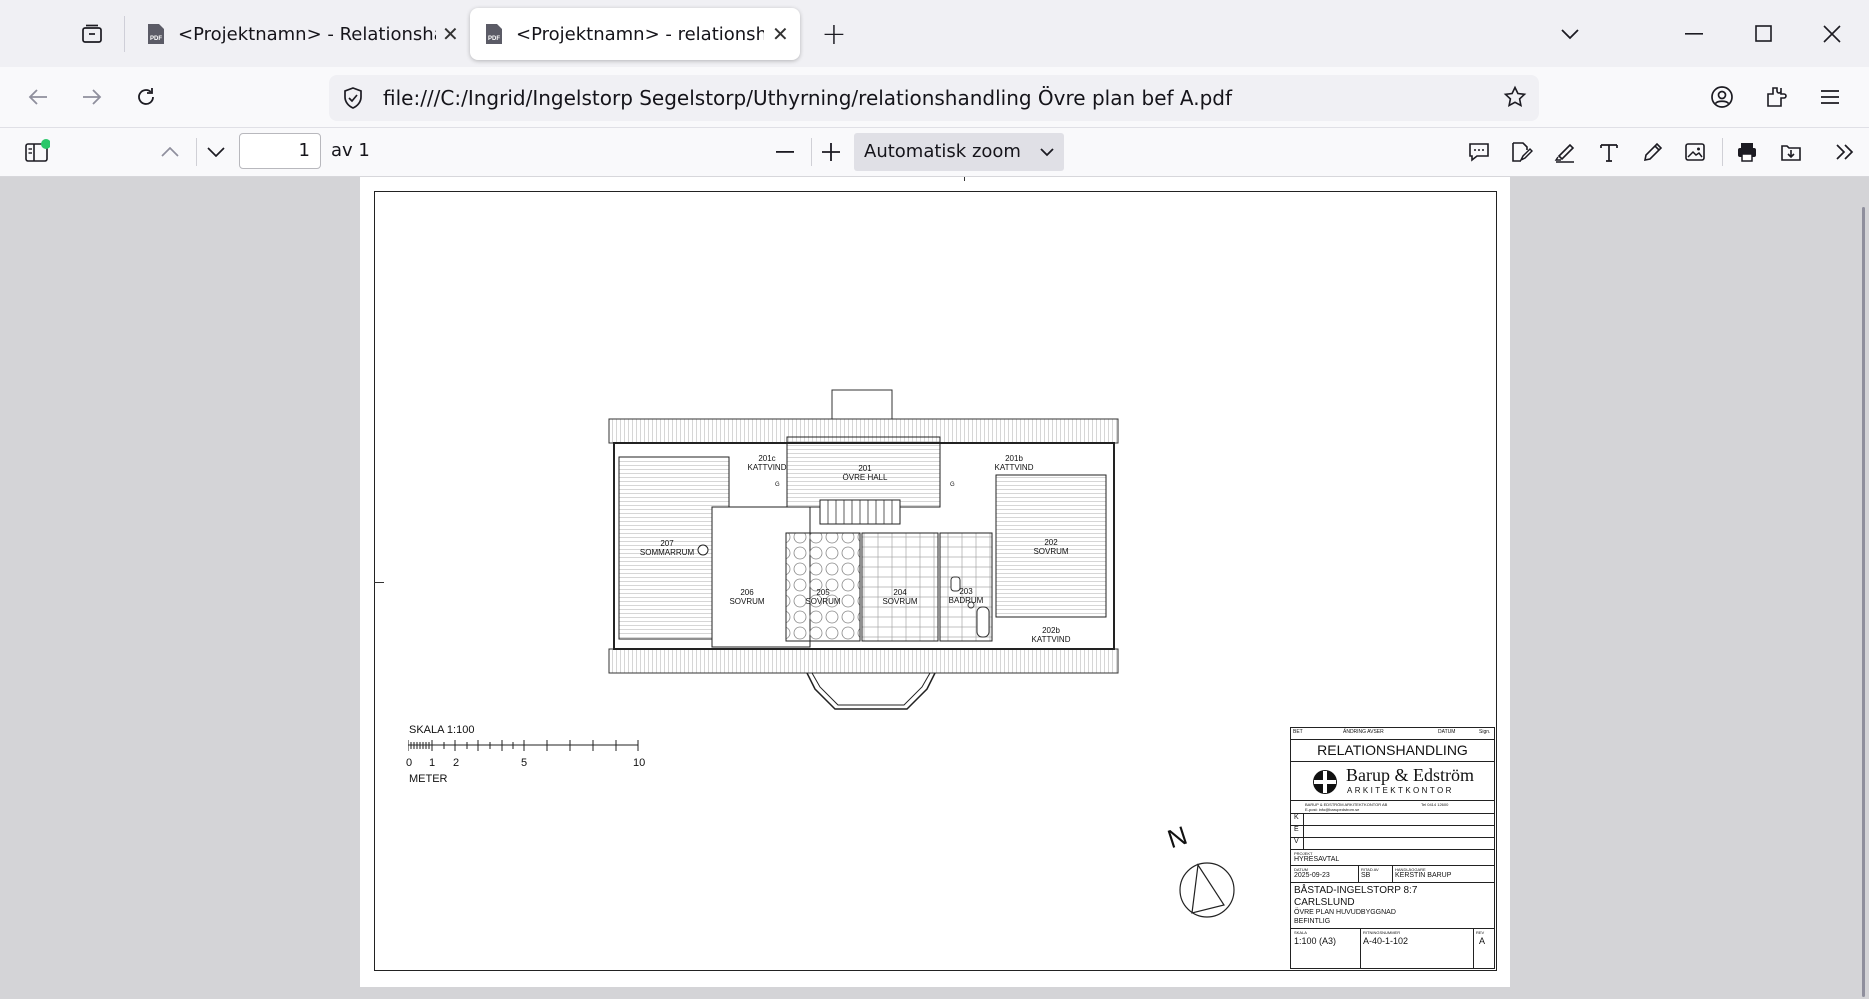 Image resolution: width=1869 pixels, height=999 pixels. I want to click on page-number-input: 1, so click(280, 151).